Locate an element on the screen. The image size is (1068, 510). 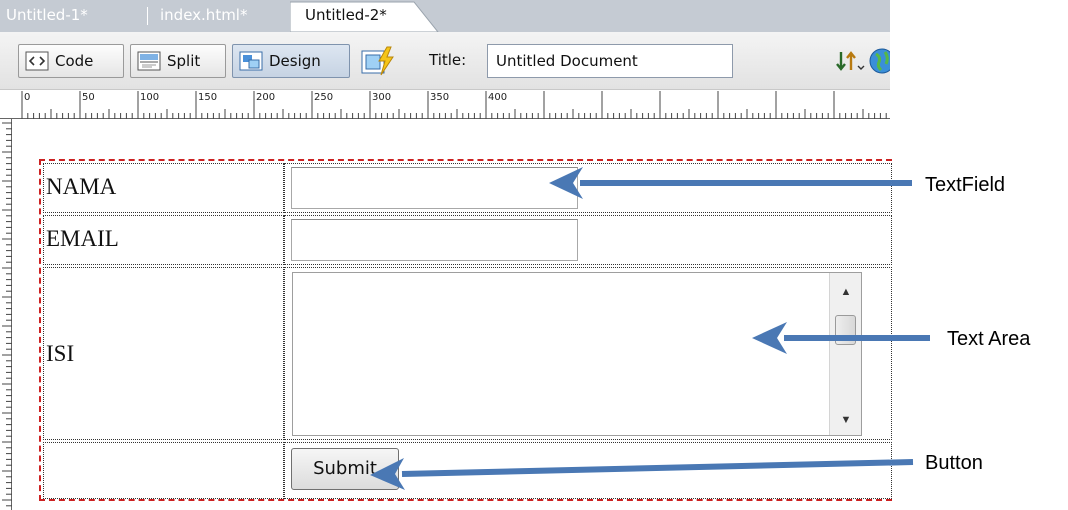
textarea-scrollbar: ▲ ▼ is located at coordinates (845, 354).